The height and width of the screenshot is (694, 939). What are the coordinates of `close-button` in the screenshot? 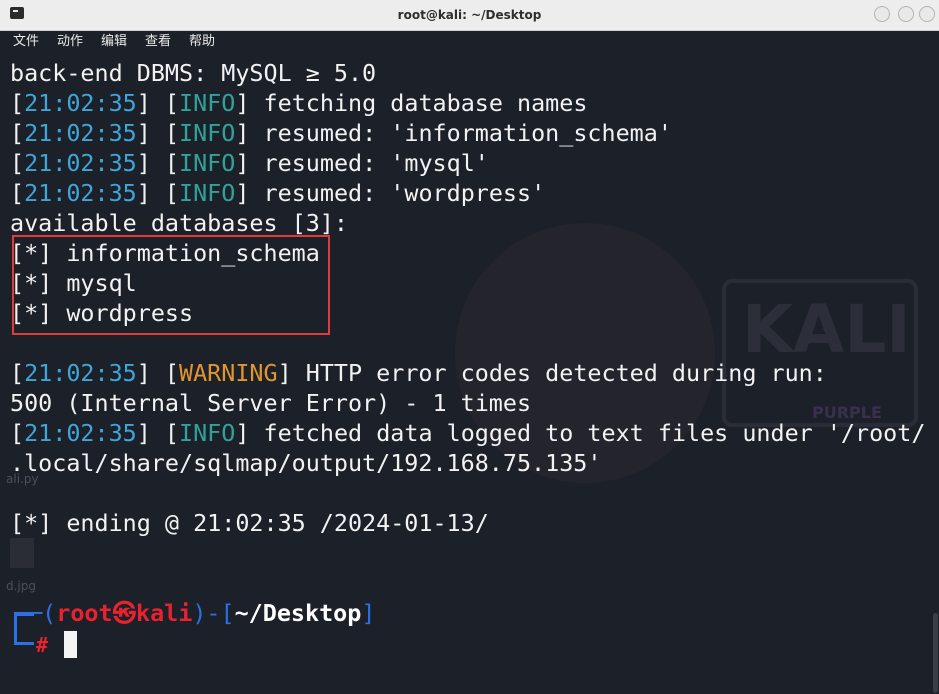 It's located at (927, 14).